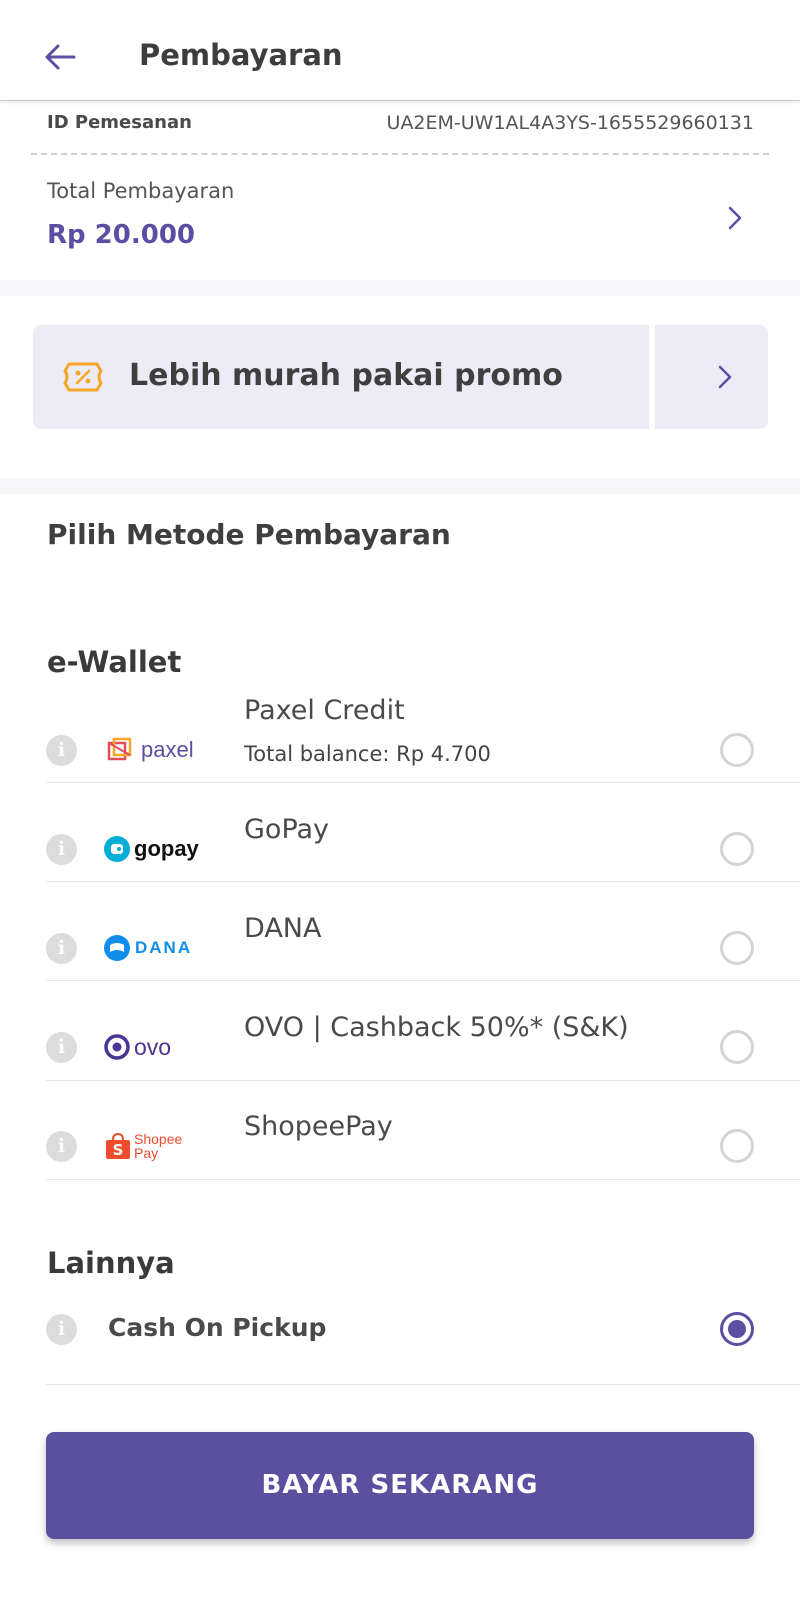 The height and width of the screenshot is (1600, 800). Describe the element at coordinates (114, 662) in the screenshot. I see `ewallet-group-title: e-Wallet` at that location.